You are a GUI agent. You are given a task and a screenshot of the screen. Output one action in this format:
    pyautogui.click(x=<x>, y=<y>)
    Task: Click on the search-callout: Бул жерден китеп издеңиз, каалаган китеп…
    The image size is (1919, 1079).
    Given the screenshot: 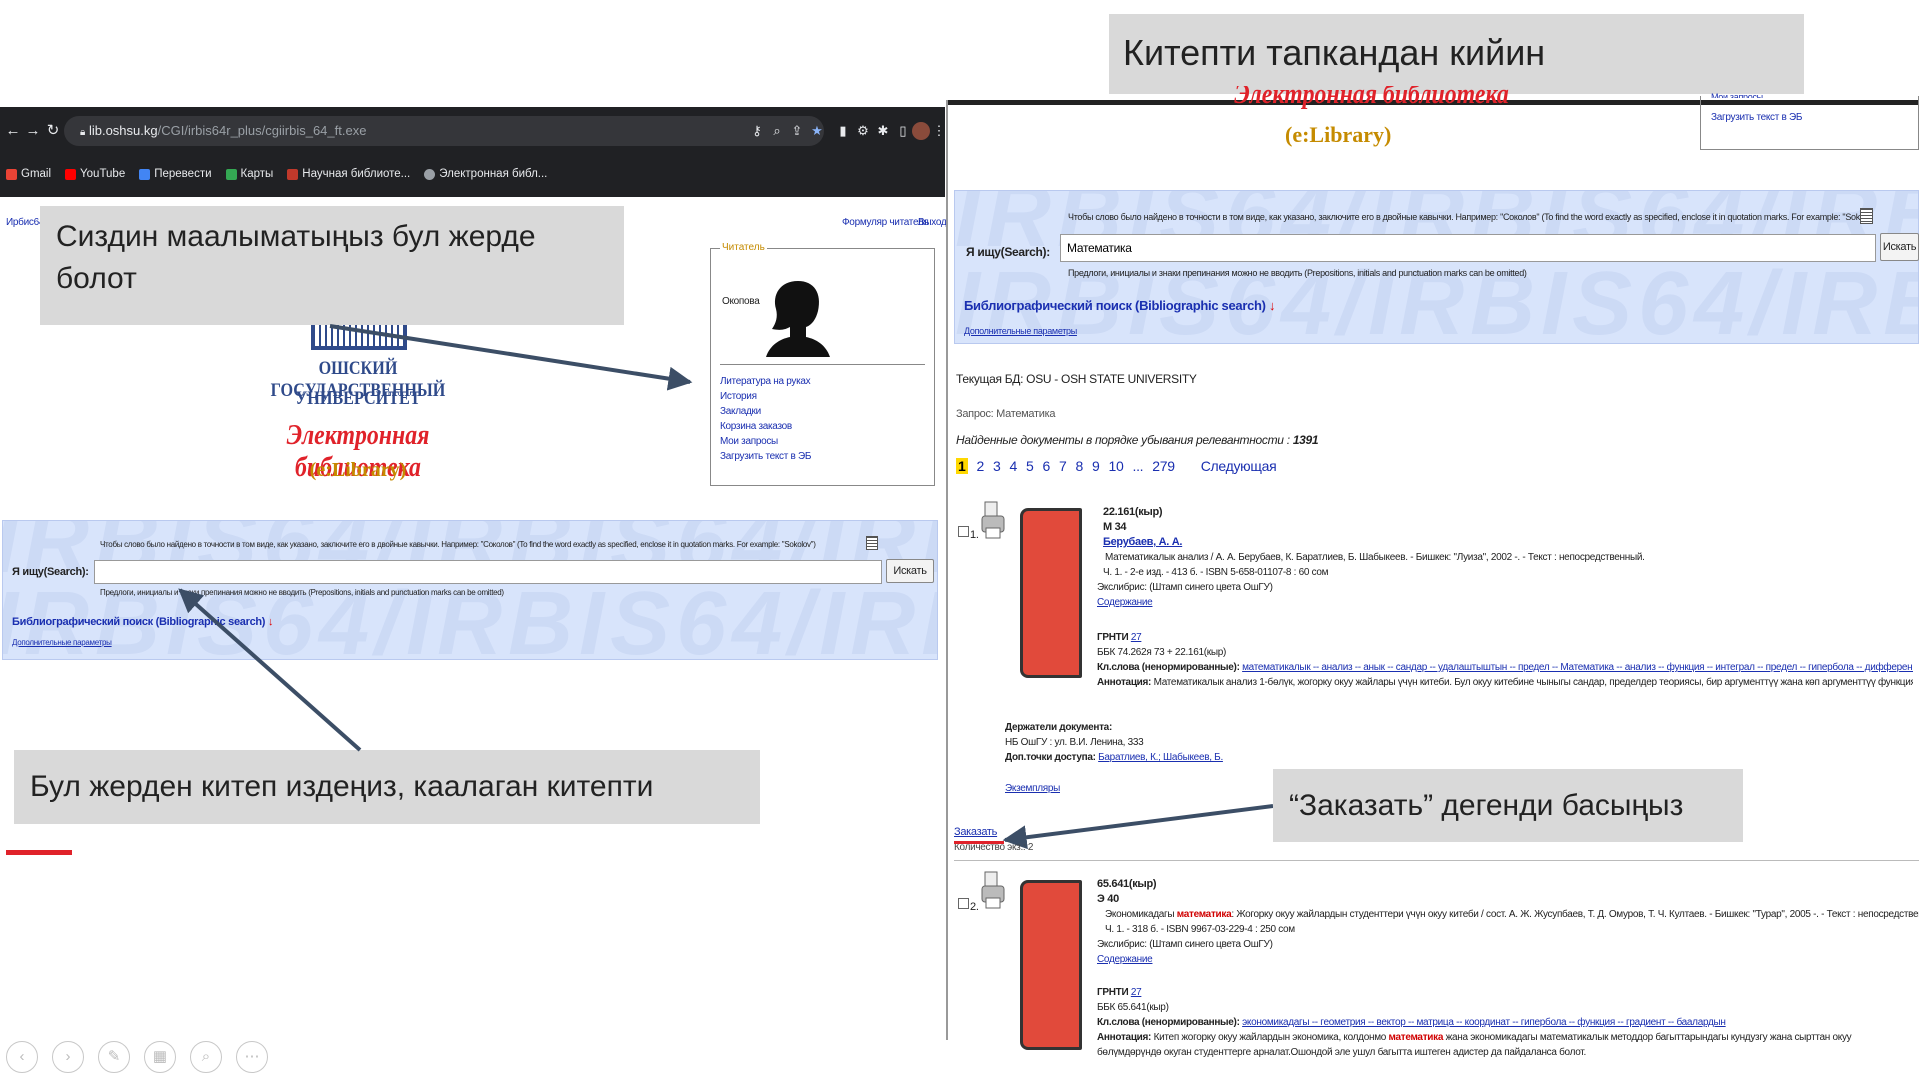 What is the action you would take?
    pyautogui.click(x=387, y=787)
    